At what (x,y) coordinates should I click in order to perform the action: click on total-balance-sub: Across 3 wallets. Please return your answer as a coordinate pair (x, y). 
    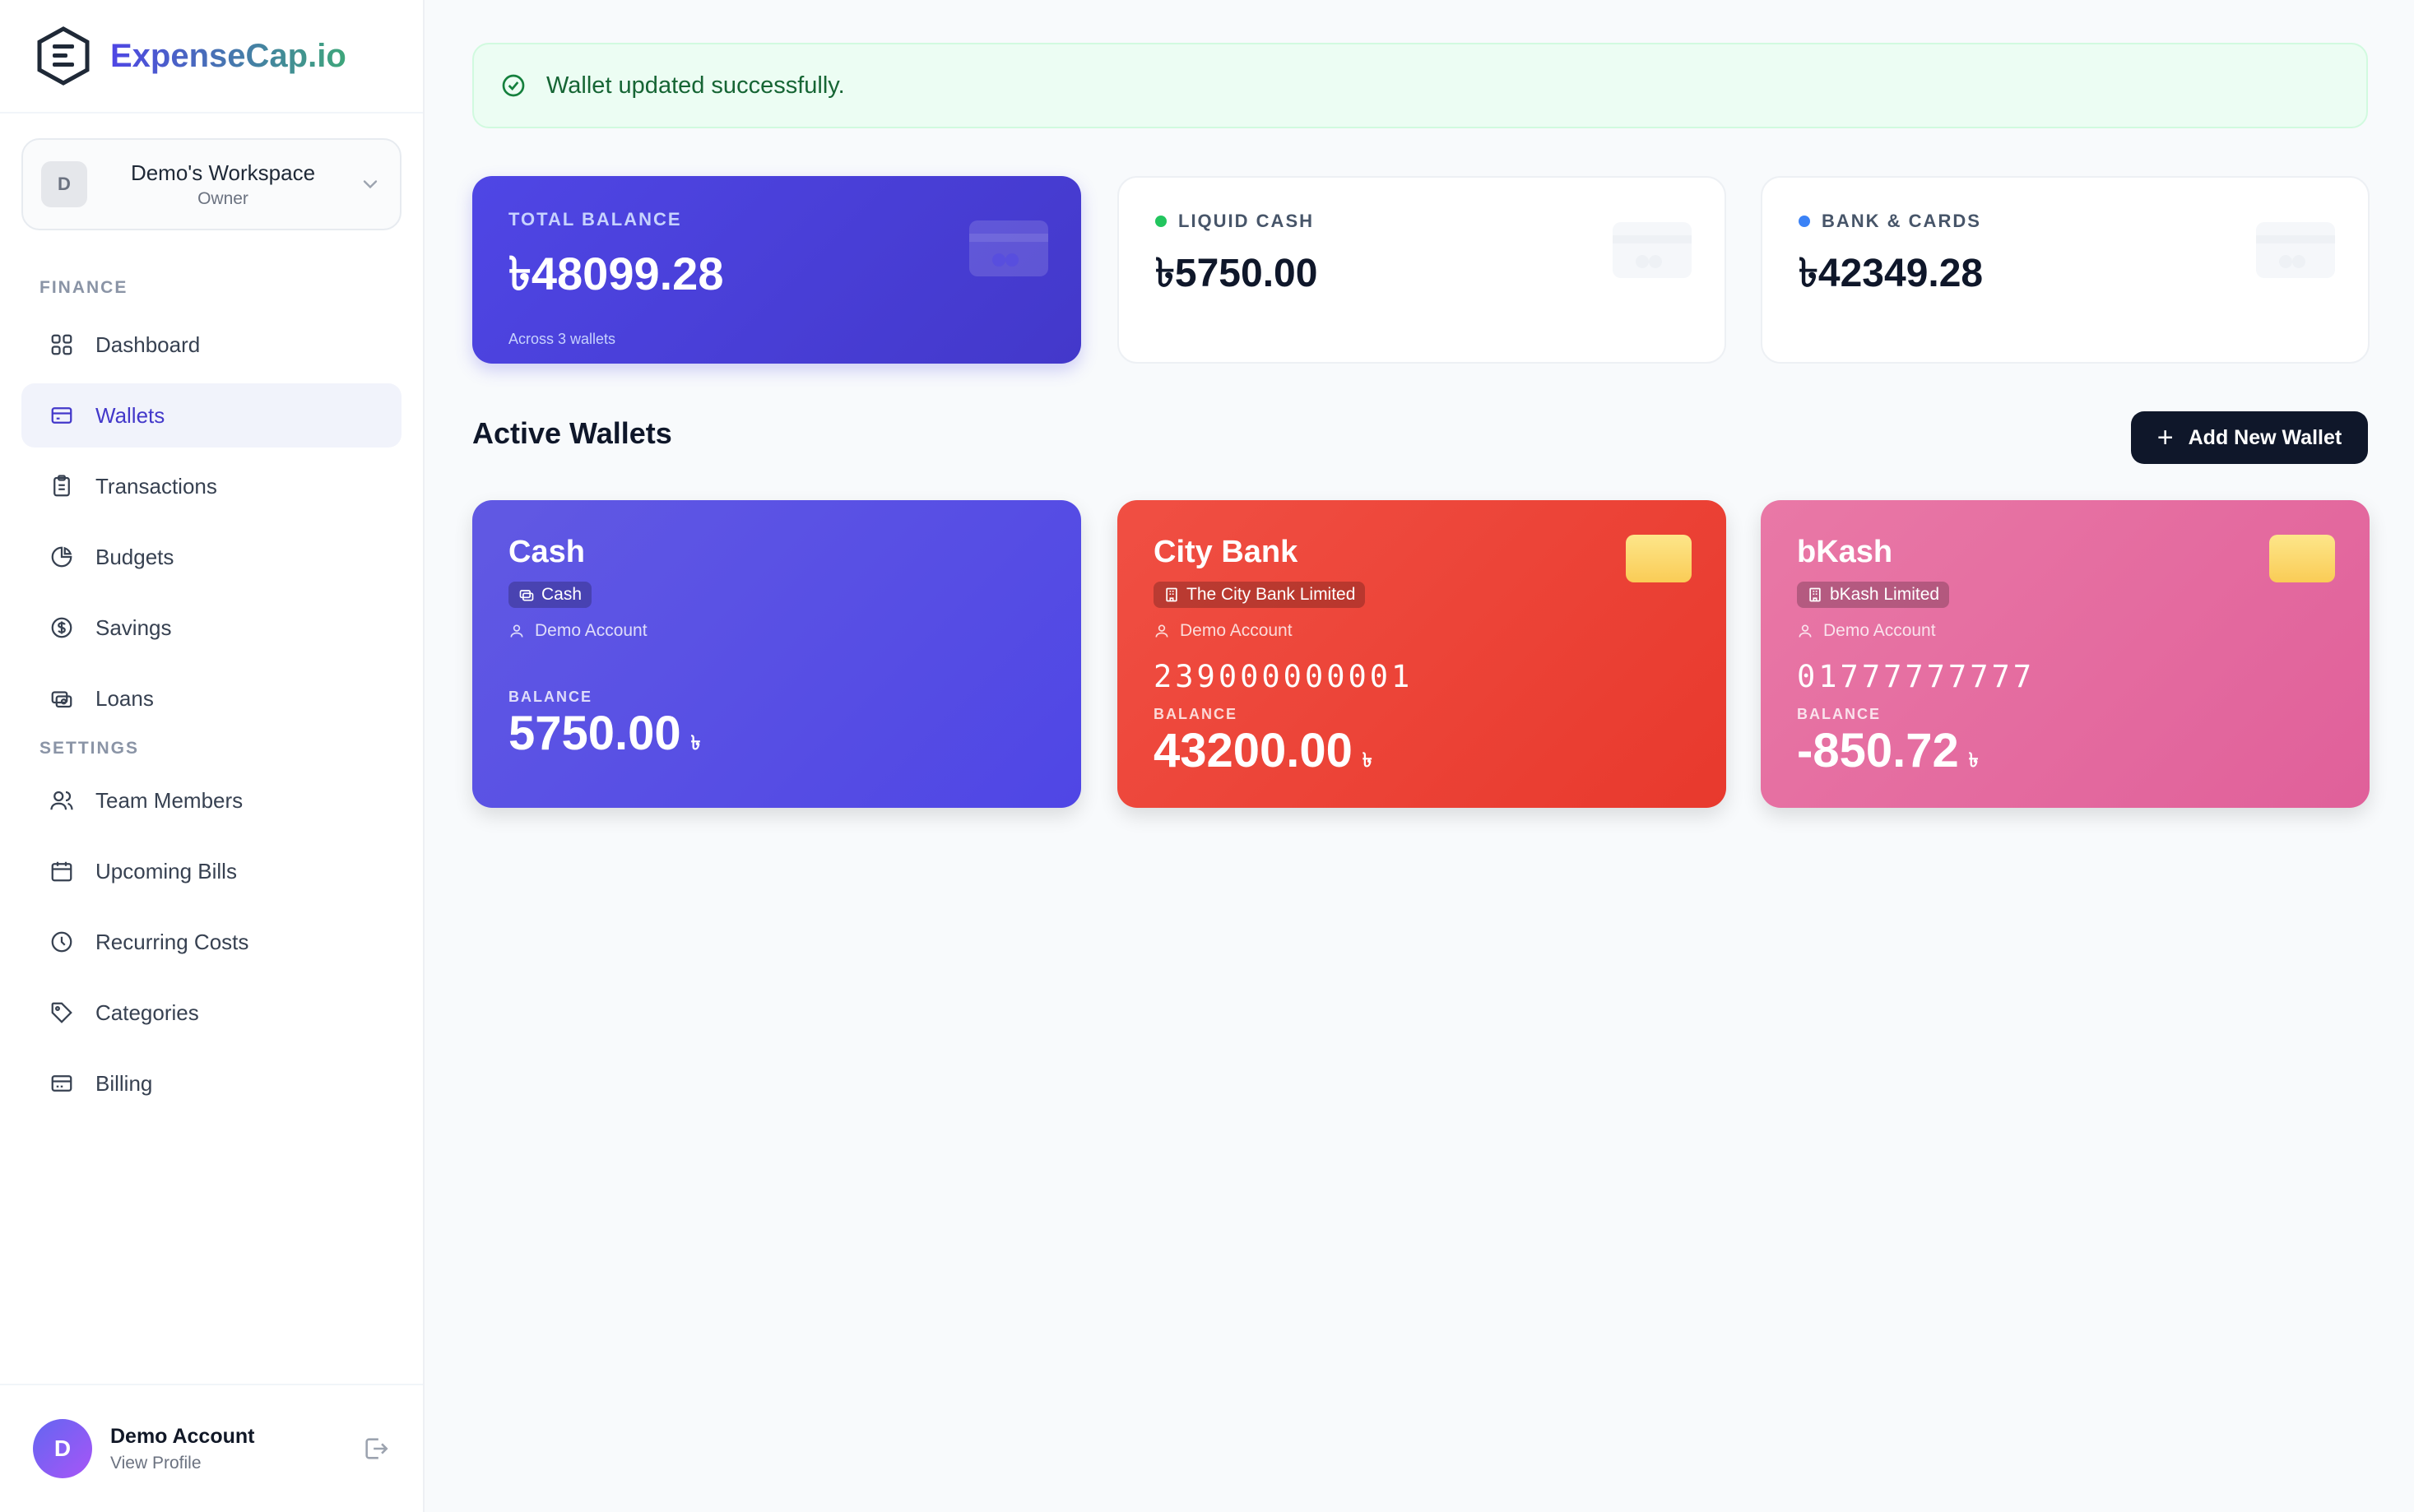
    Looking at the image, I should click on (562, 339).